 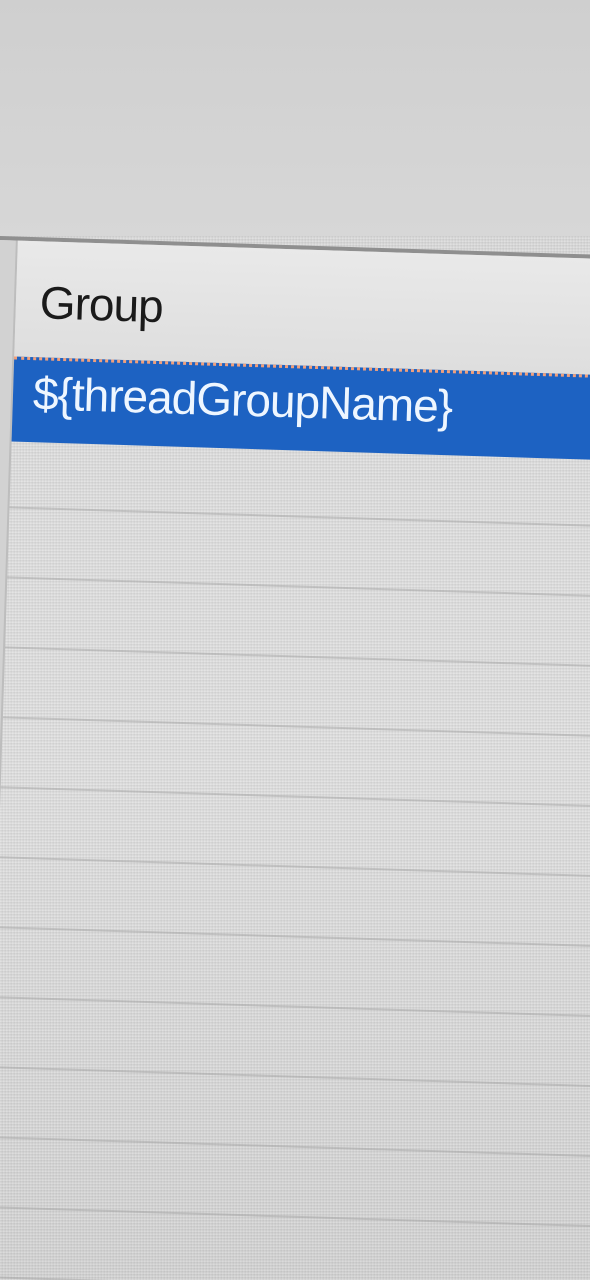 What do you see at coordinates (302, 308) in the screenshot?
I see `table-header-row: Group` at bounding box center [302, 308].